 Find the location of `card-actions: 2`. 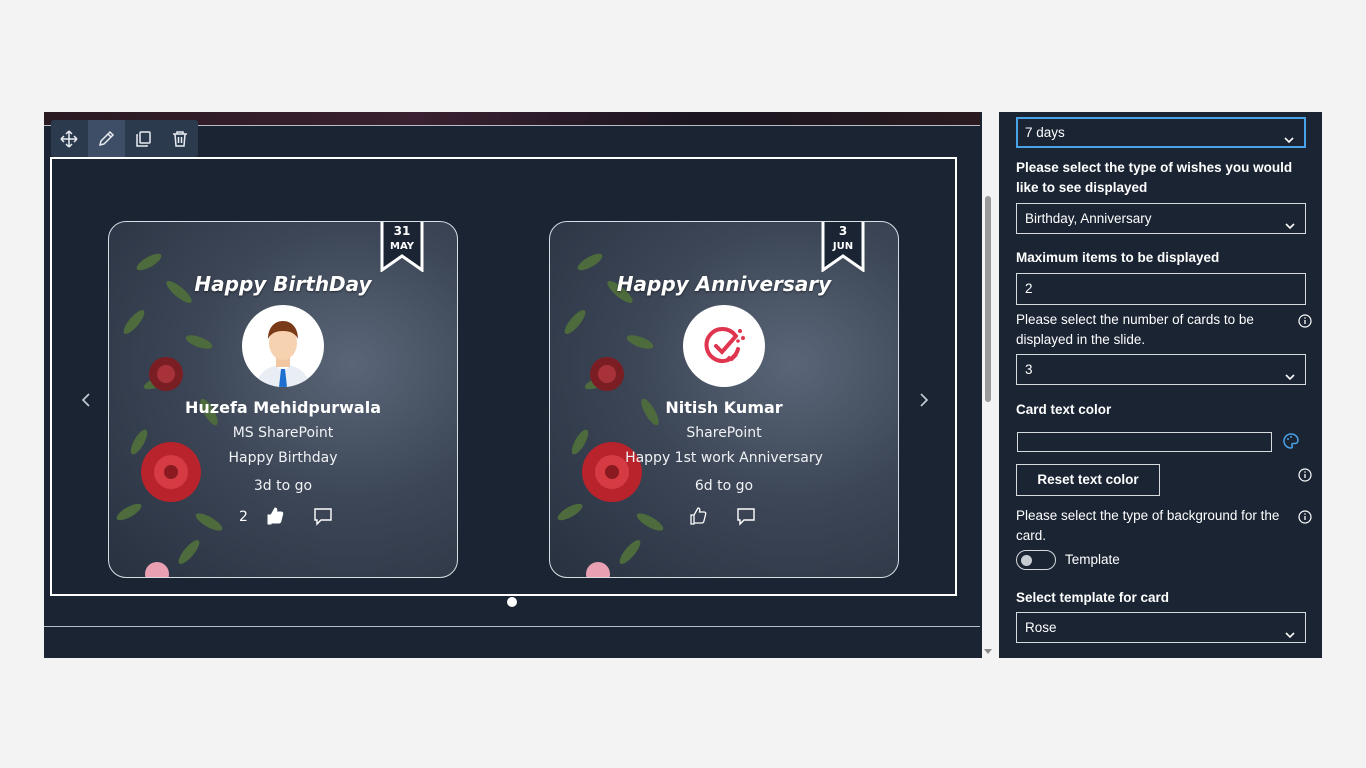

card-actions: 2 is located at coordinates (283, 517).